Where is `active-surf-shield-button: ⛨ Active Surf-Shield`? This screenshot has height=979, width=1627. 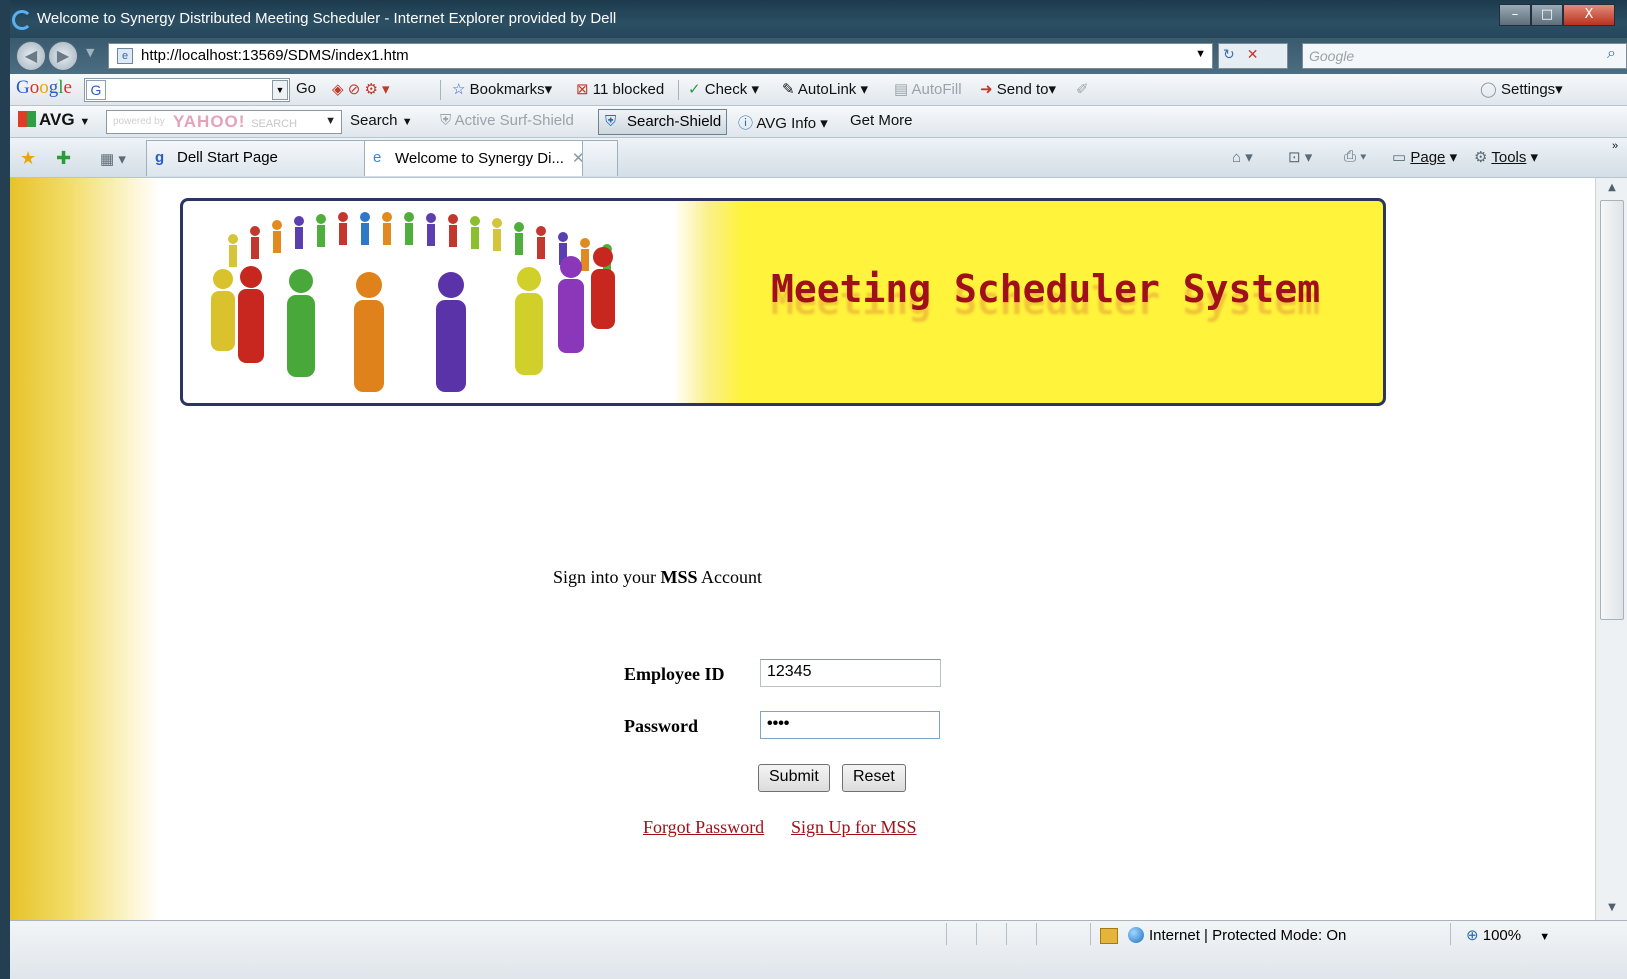 active-surf-shield-button: ⛨ Active Surf-Shield is located at coordinates (507, 120).